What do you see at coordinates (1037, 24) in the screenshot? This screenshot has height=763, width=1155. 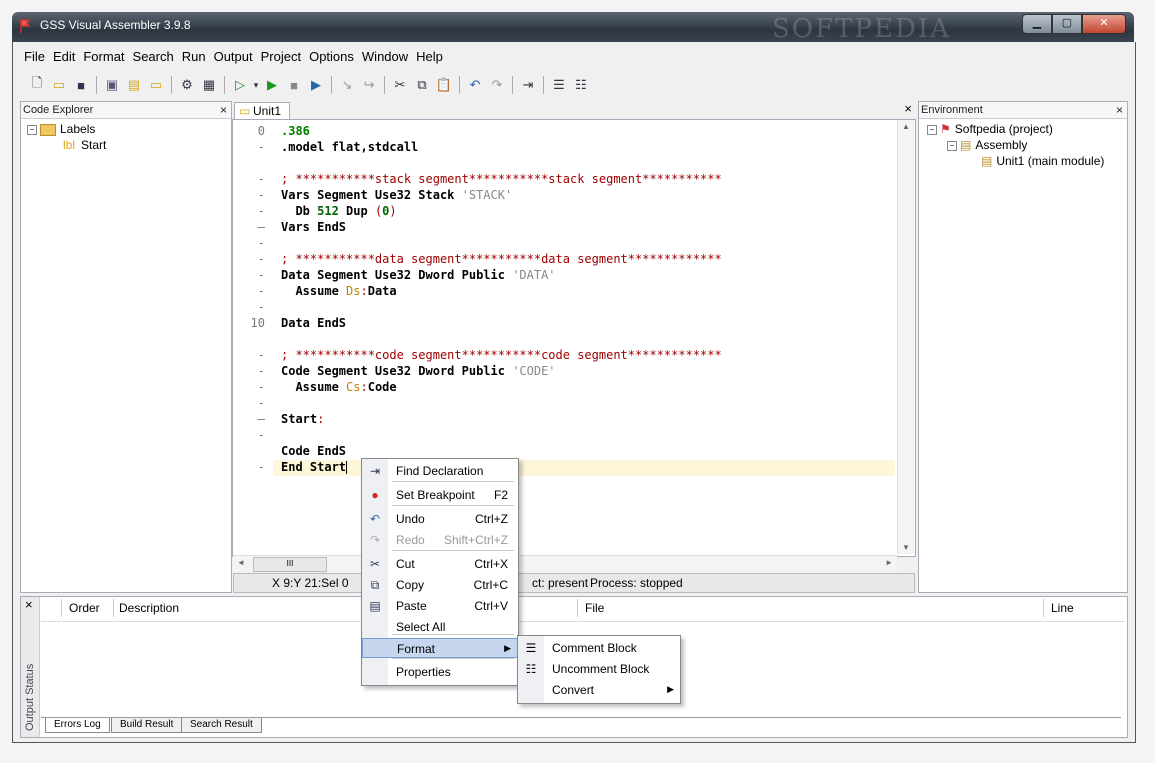 I see `minimize-button: ▁` at bounding box center [1037, 24].